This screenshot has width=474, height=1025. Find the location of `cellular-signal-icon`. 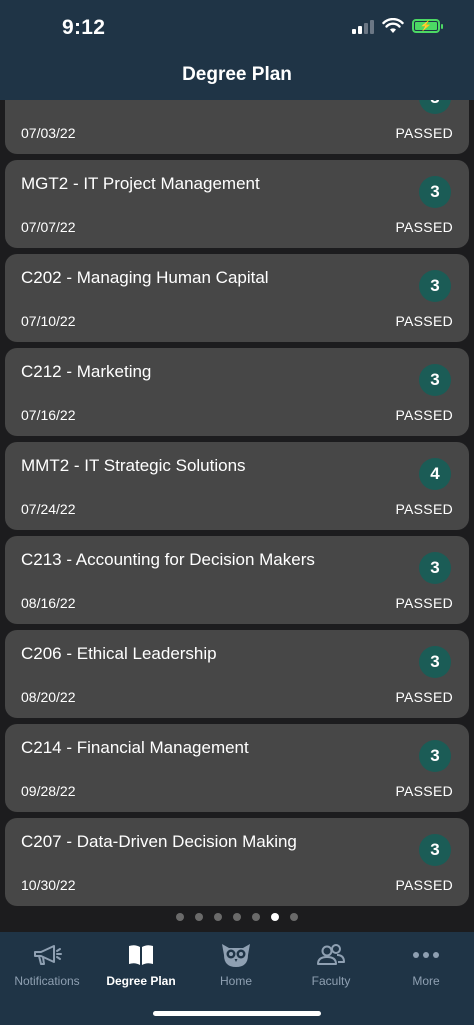

cellular-signal-icon is located at coordinates (363, 26).